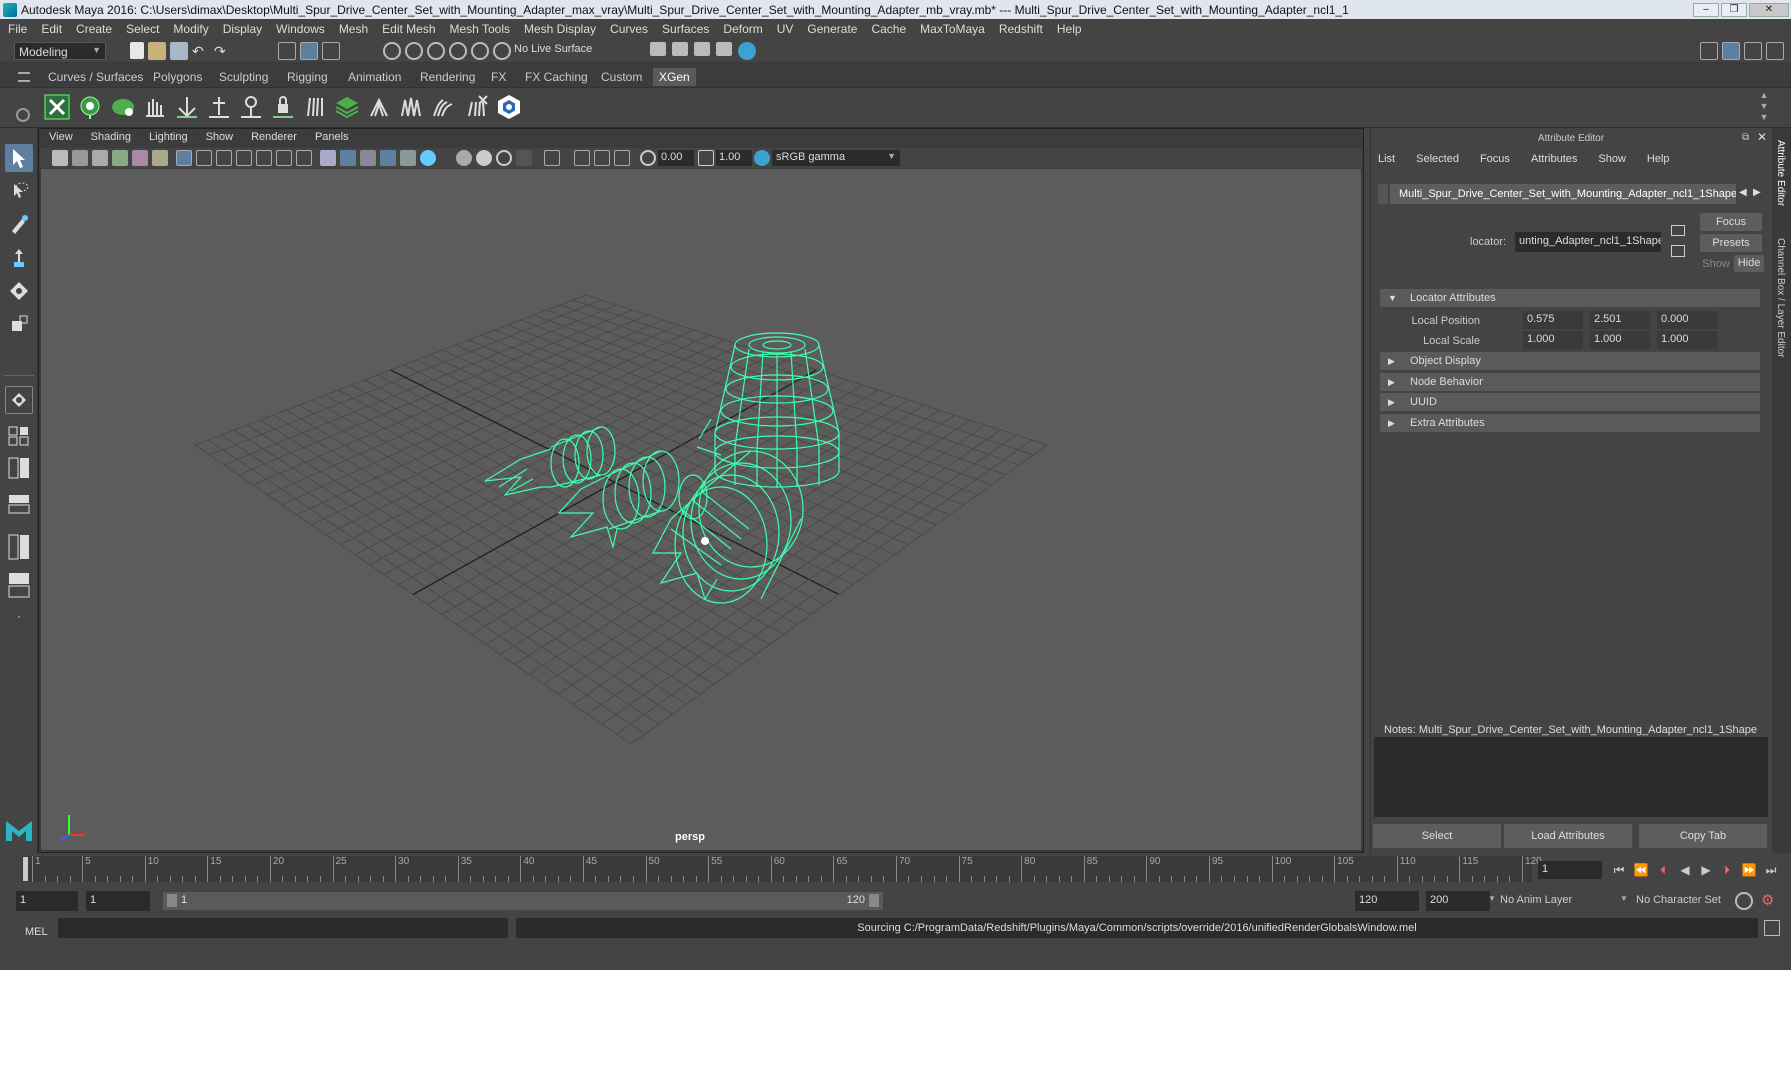  Describe the element at coordinates (300, 29) in the screenshot. I see `menu-windows: Windows` at that location.